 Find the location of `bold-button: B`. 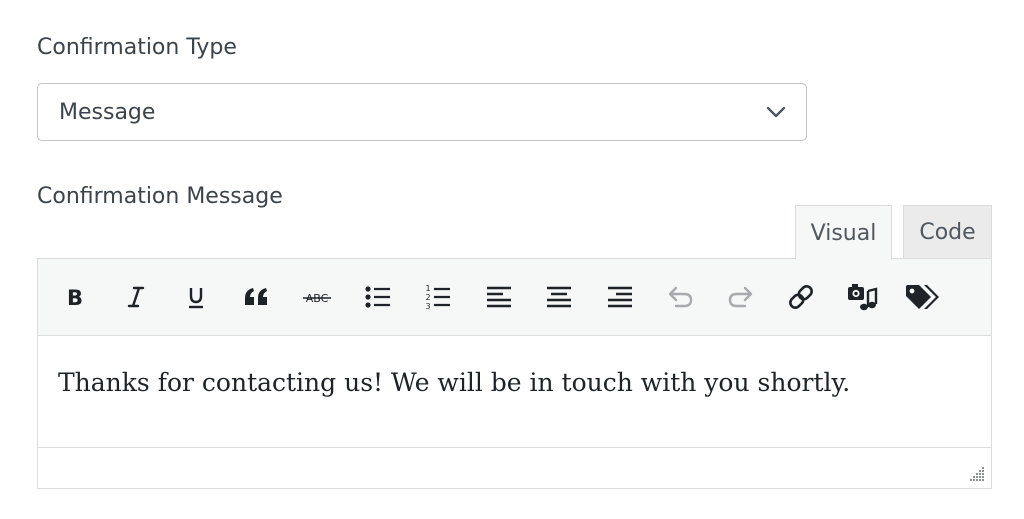

bold-button: B is located at coordinates (75, 297).